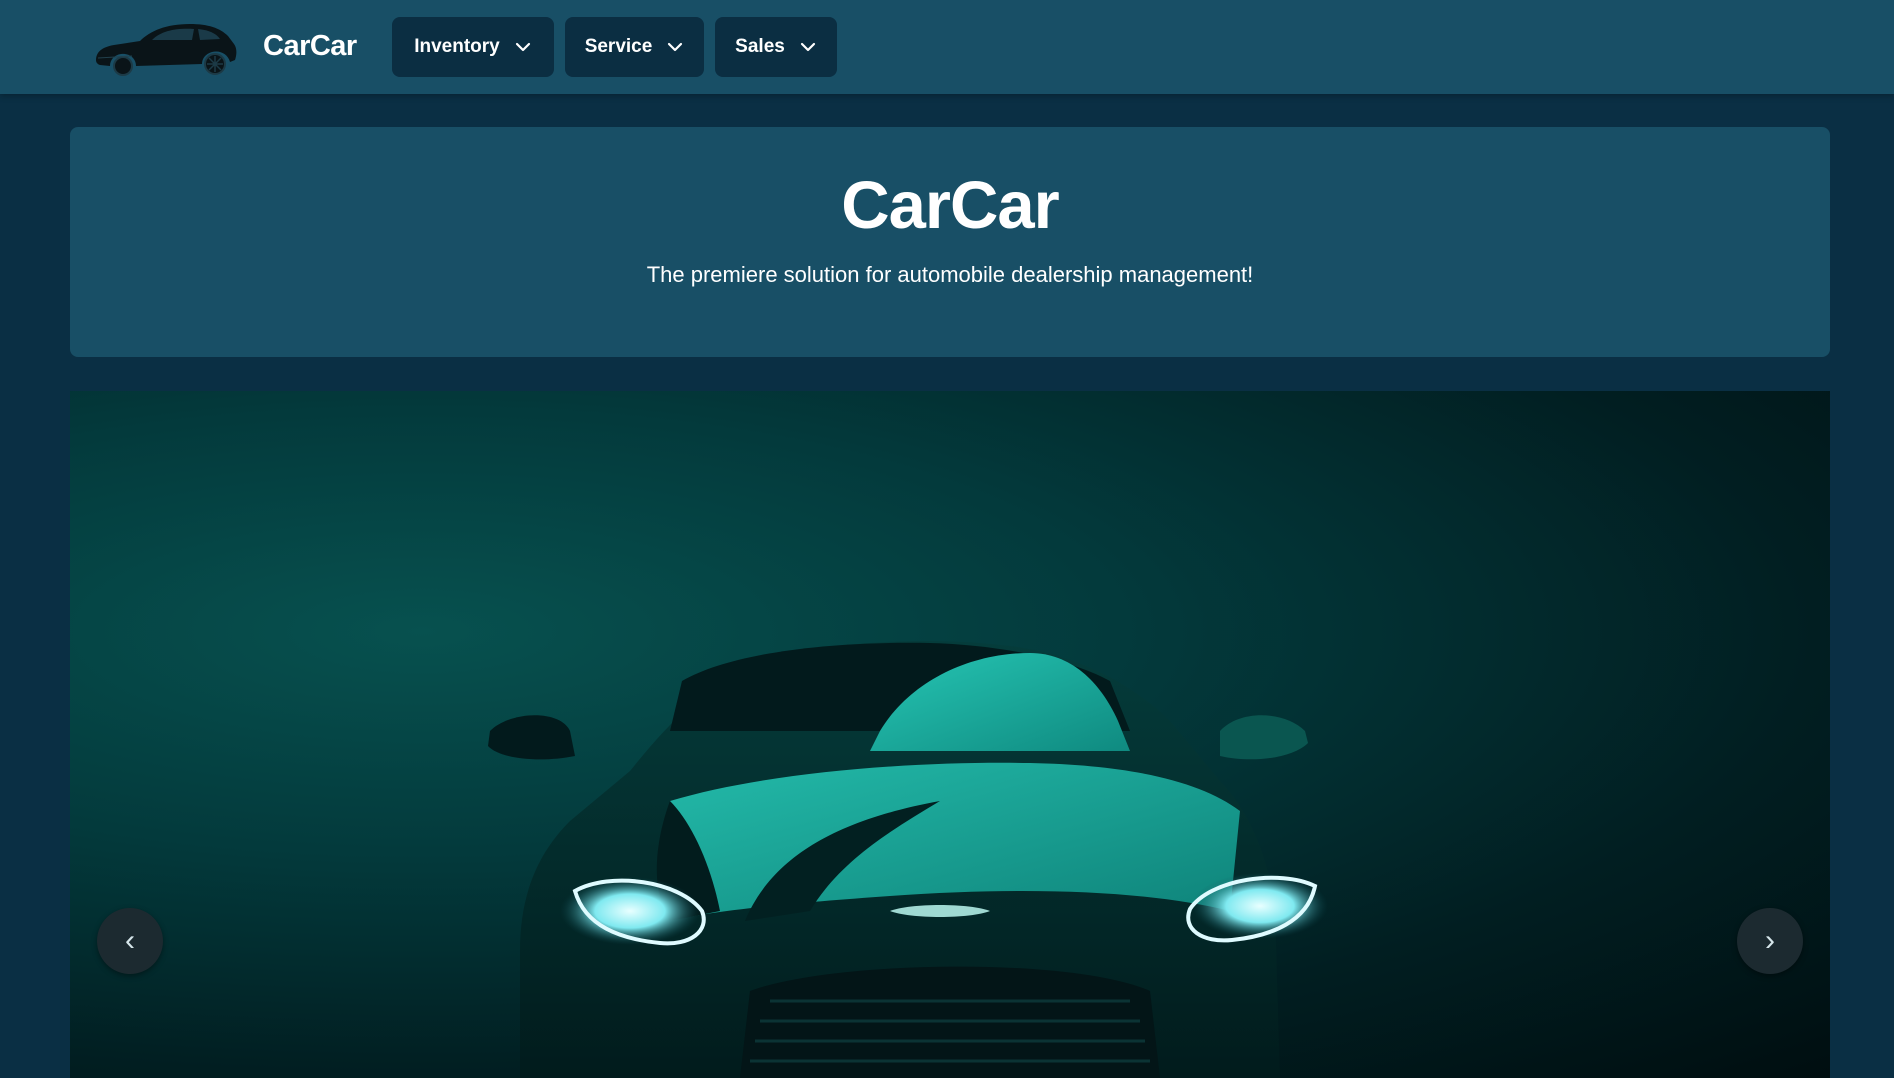 The width and height of the screenshot is (1894, 1078). I want to click on sales-menu-label: Sales, so click(760, 46).